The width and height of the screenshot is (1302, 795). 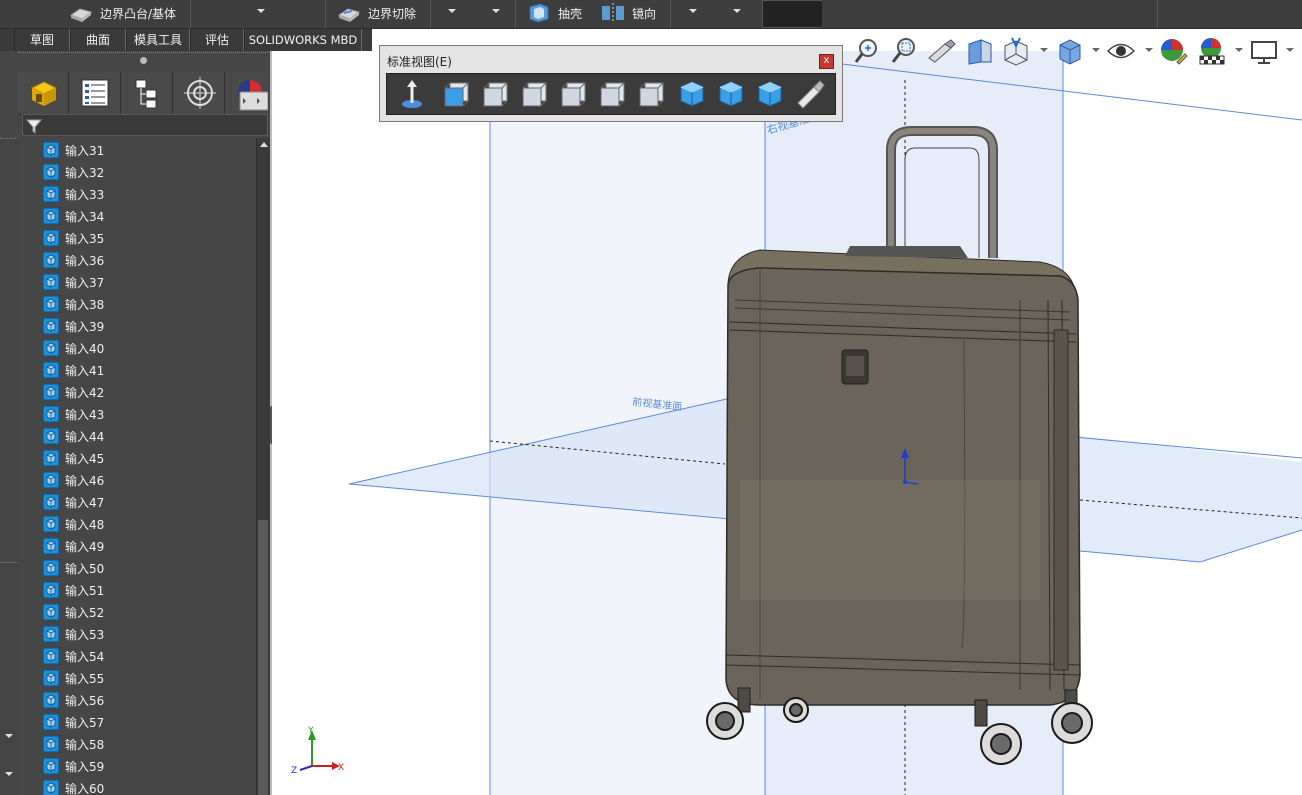 I want to click on tree-item: 输入45, so click(x=73, y=458).